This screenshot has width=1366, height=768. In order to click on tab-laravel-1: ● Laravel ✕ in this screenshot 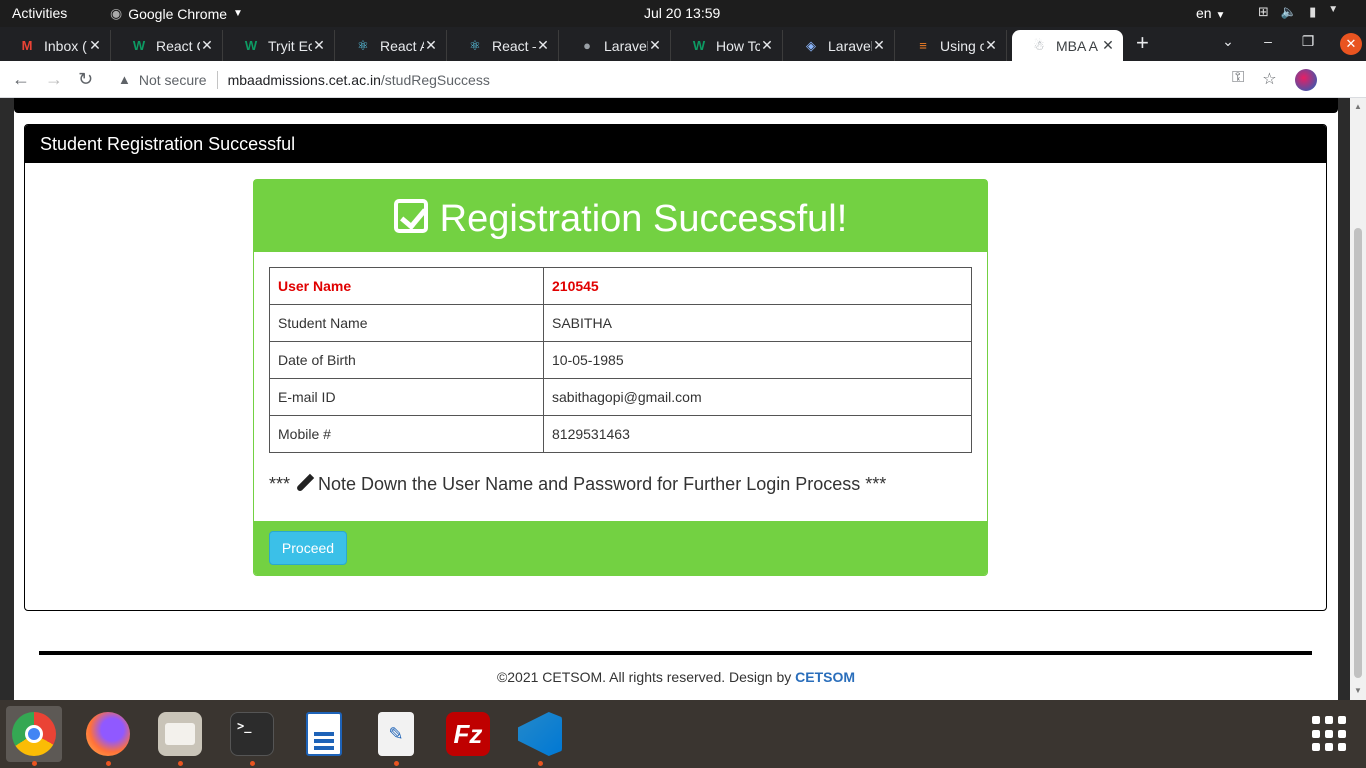, I will do `click(615, 45)`.